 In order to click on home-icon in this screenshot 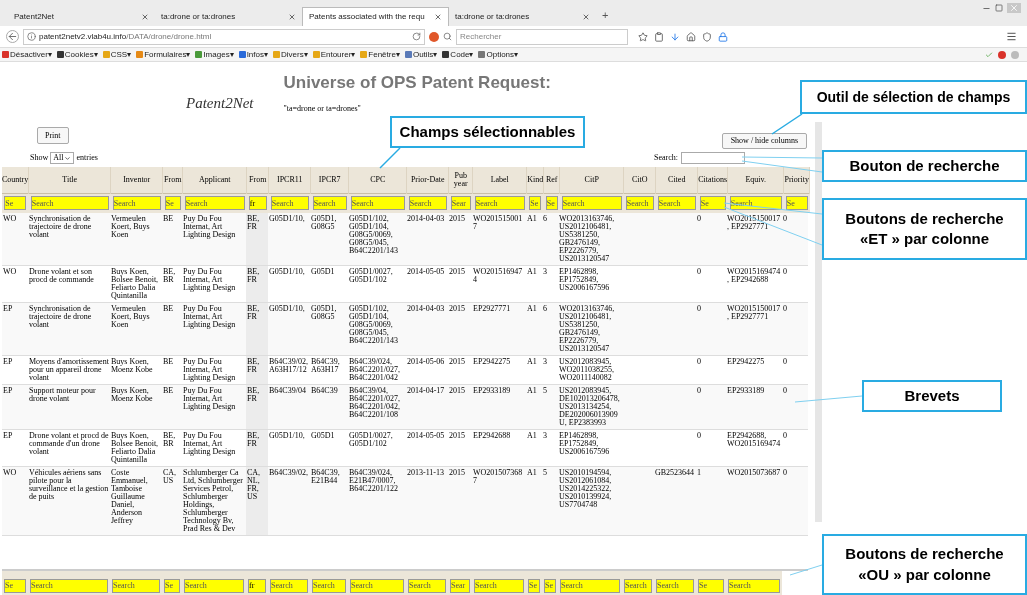, I will do `click(691, 36)`.